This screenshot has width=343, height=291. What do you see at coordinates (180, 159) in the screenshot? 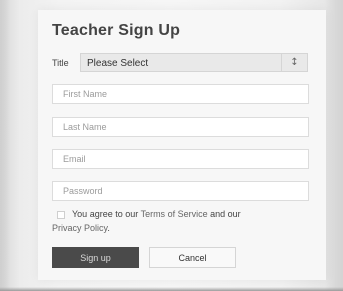
I see `email-input` at bounding box center [180, 159].